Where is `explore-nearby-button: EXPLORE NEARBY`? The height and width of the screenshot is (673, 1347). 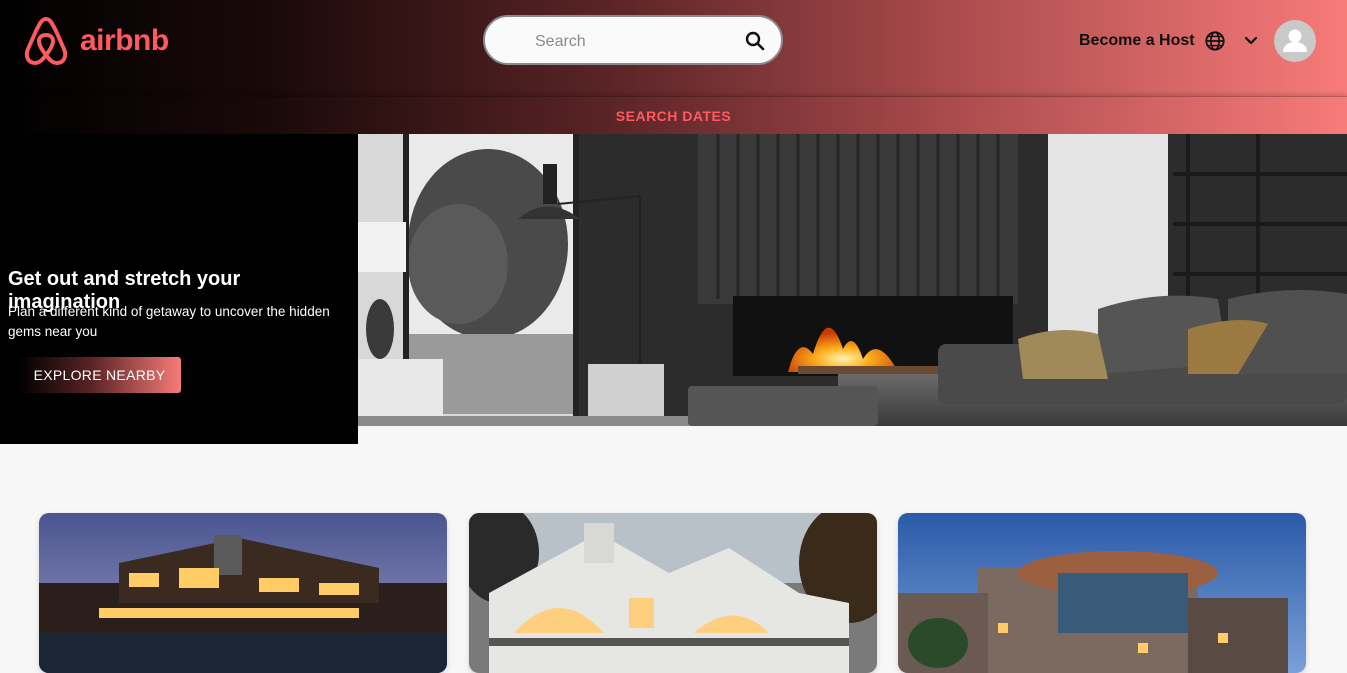 explore-nearby-button: EXPLORE NEARBY is located at coordinates (99, 375).